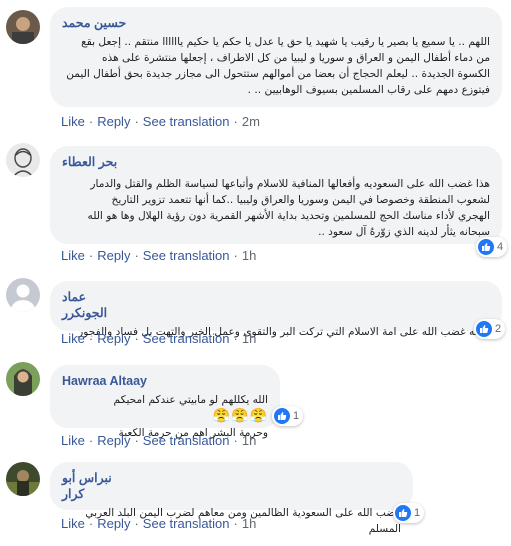 This screenshot has height=546, width=511. Describe the element at coordinates (96, 305) in the screenshot. I see `comment-author: عماد الجونكرر` at that location.